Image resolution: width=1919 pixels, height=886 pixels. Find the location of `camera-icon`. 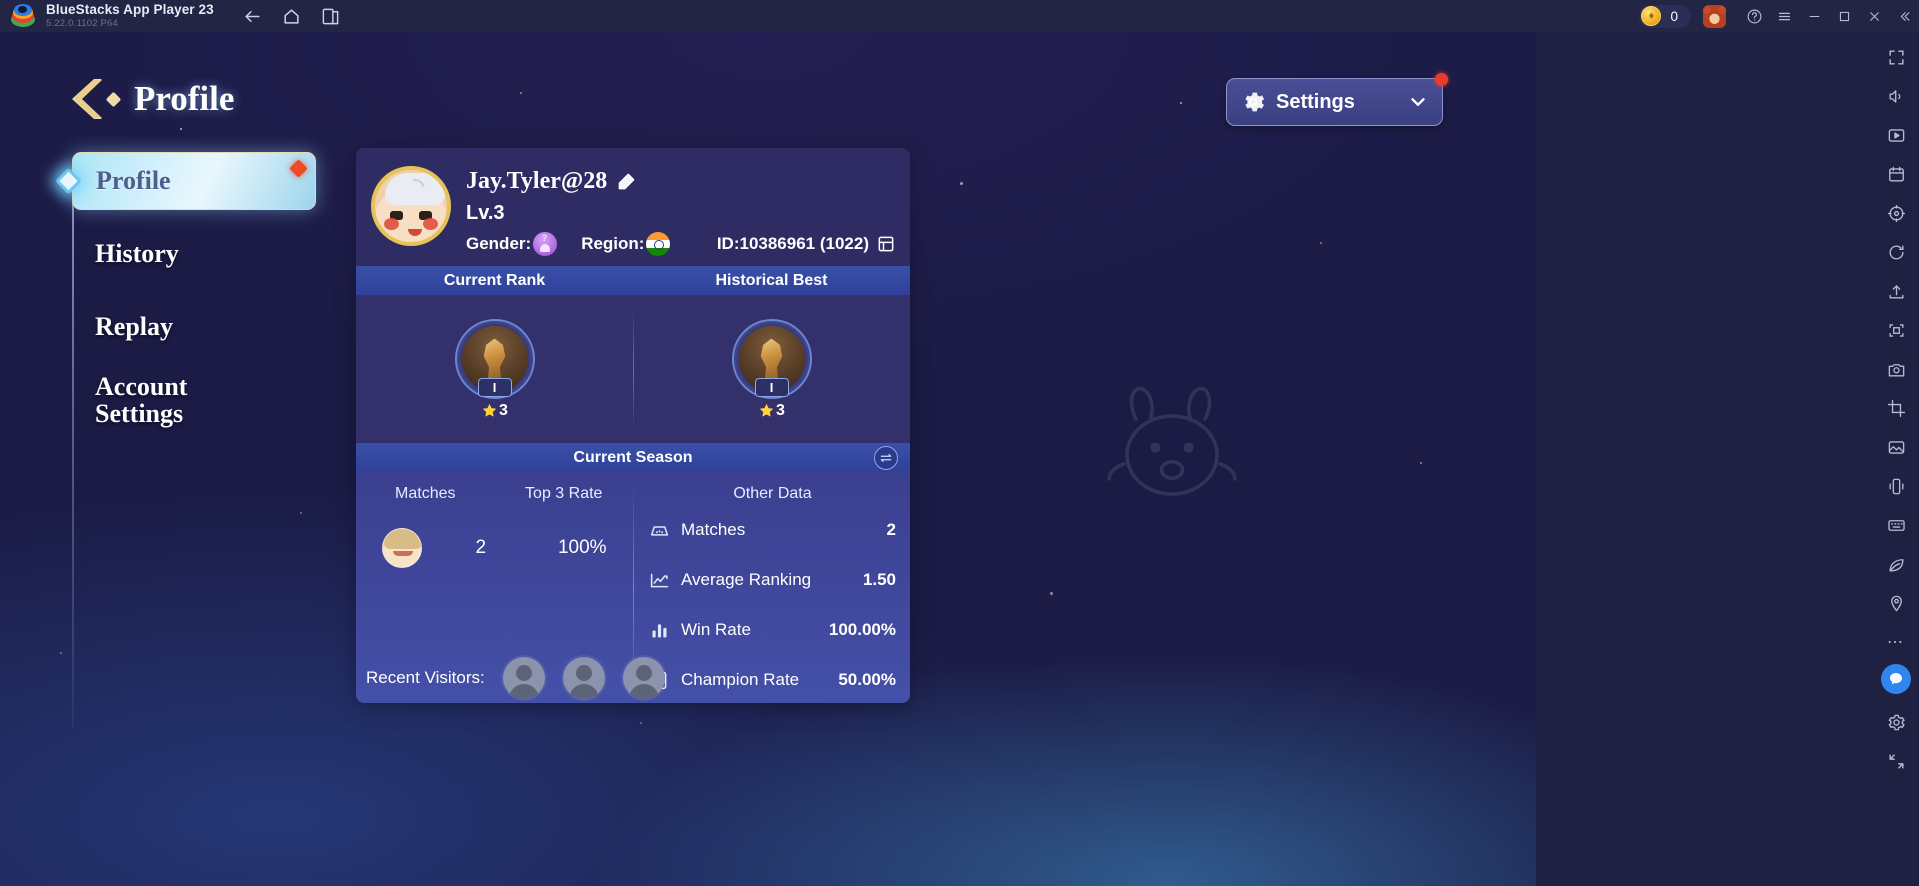

camera-icon is located at coordinates (1896, 369).